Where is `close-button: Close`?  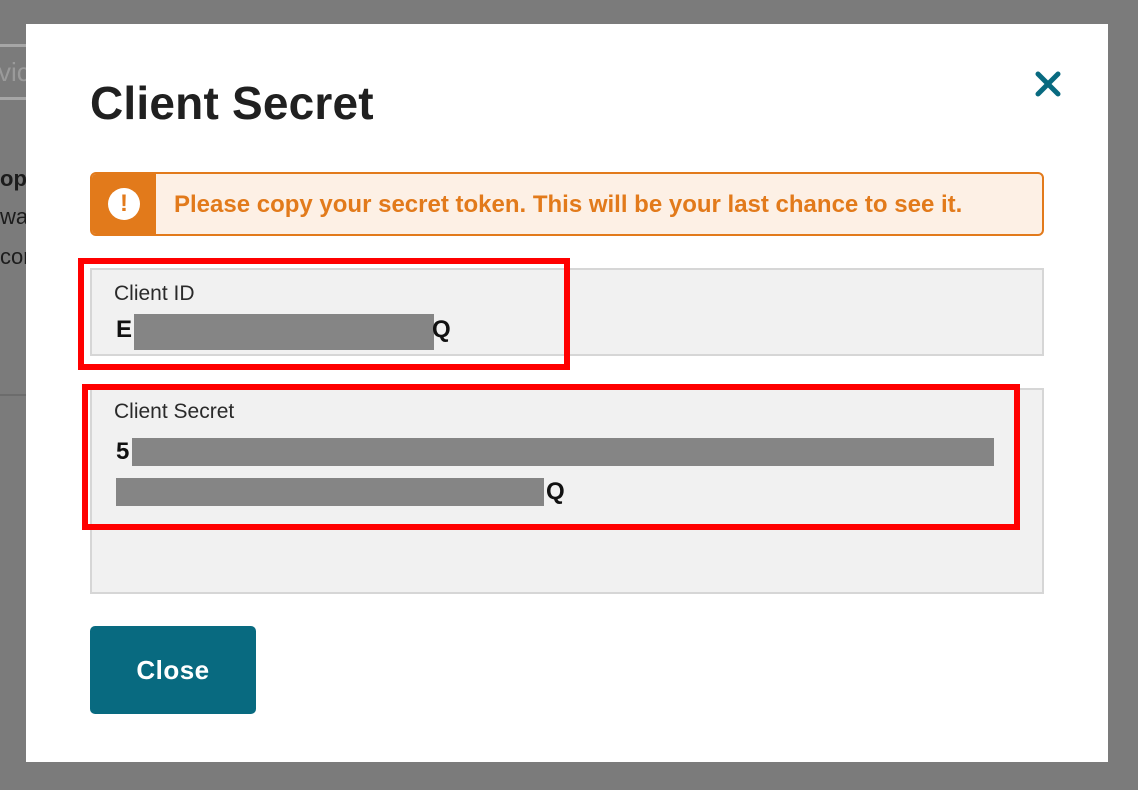 close-button: Close is located at coordinates (173, 670).